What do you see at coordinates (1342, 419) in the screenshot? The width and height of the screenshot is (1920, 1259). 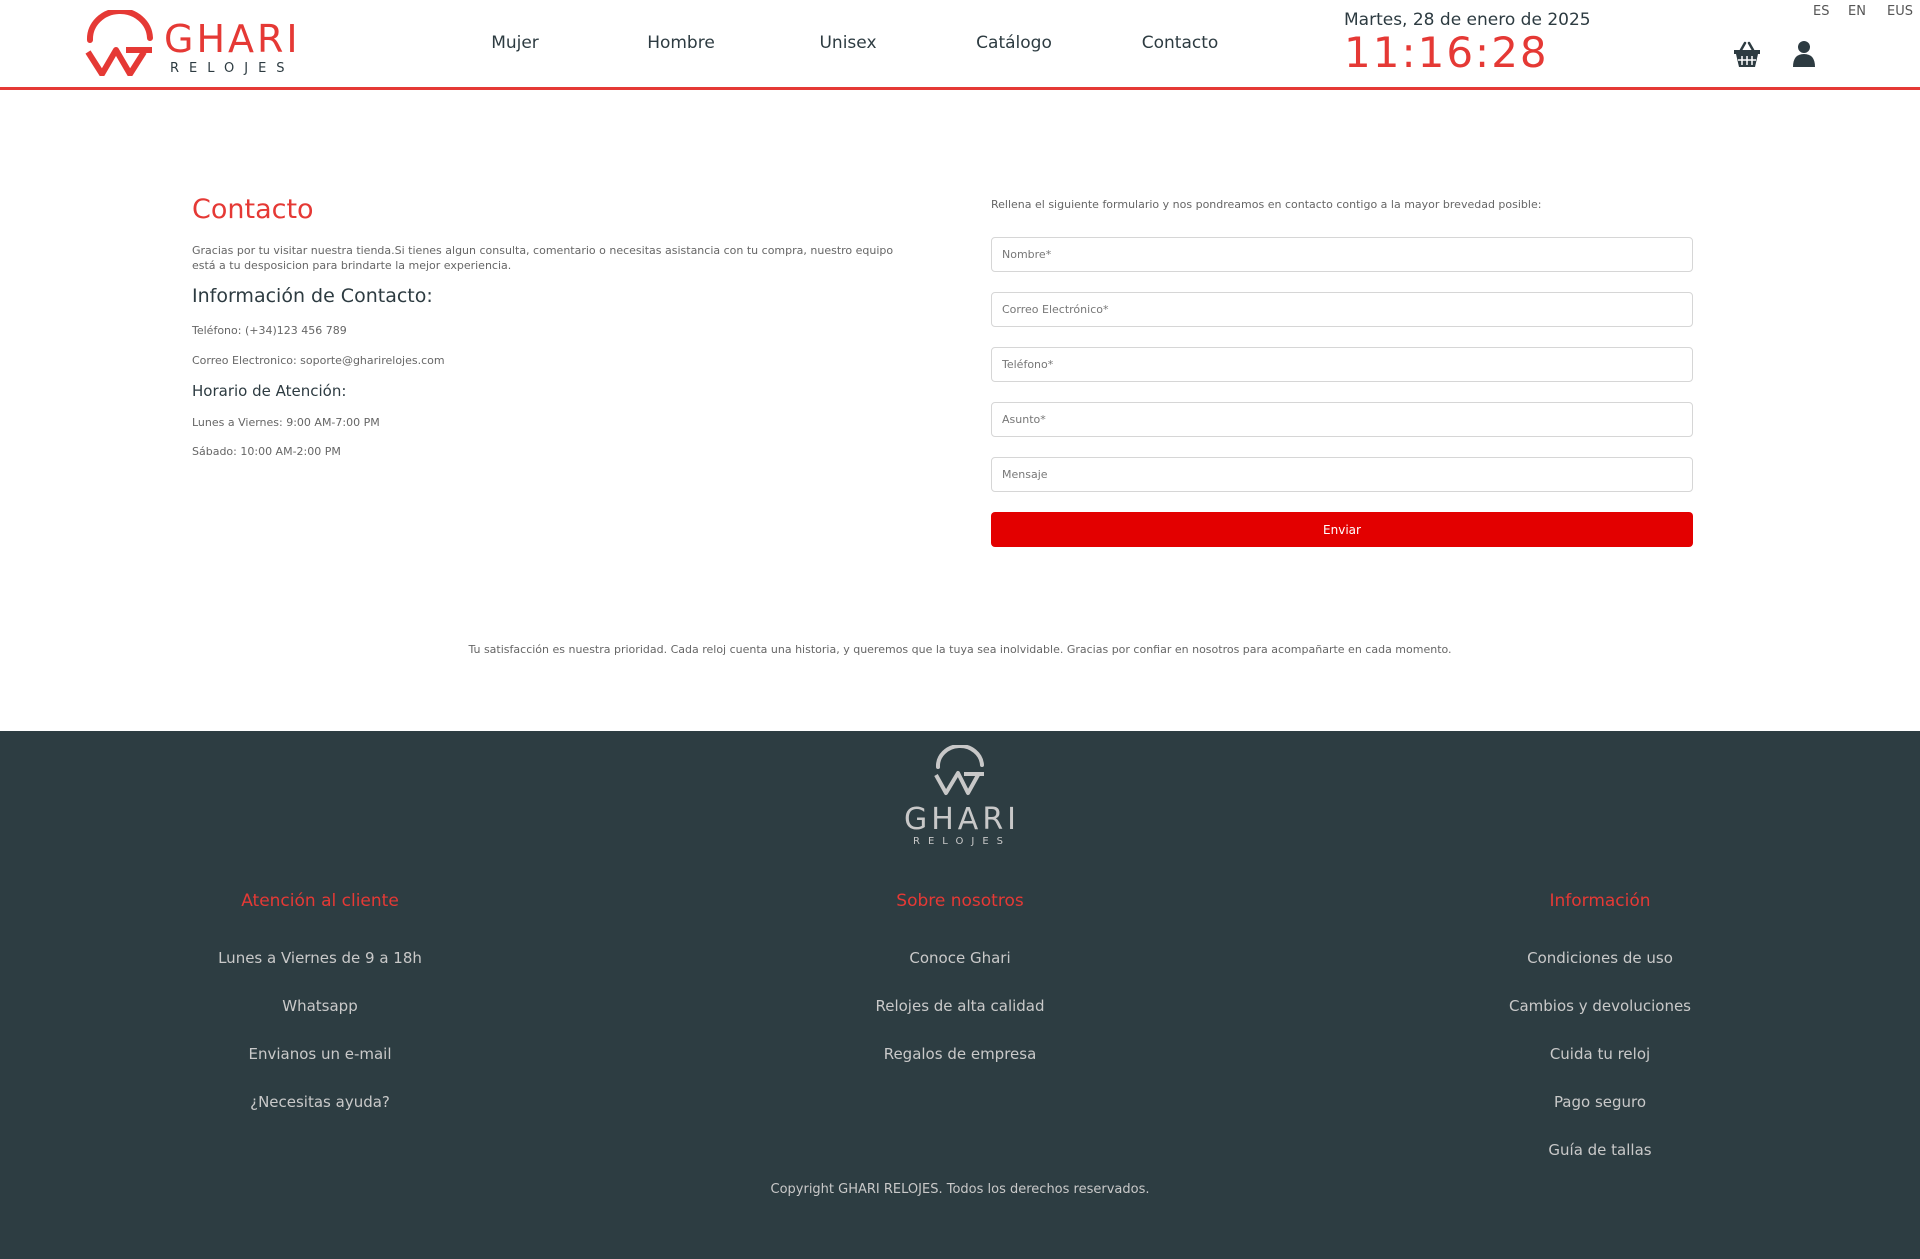 I see `subject-field` at bounding box center [1342, 419].